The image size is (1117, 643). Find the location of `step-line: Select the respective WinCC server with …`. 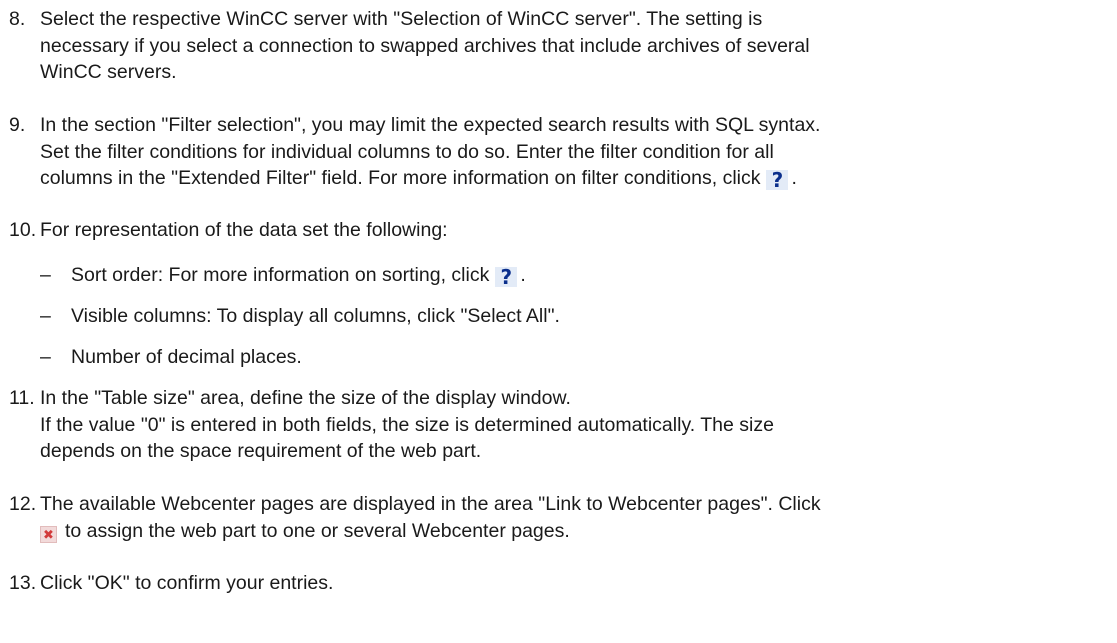

step-line: Select the respective WinCC server with … is located at coordinates (401, 19).